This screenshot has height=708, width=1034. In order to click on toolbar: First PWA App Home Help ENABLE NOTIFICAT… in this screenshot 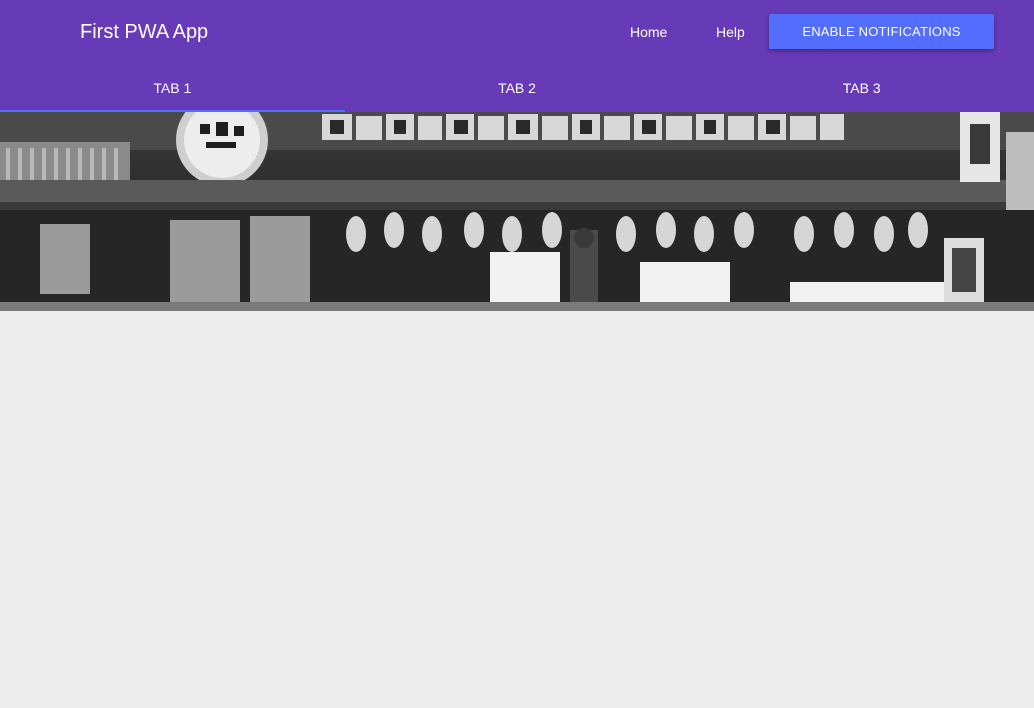, I will do `click(517, 32)`.